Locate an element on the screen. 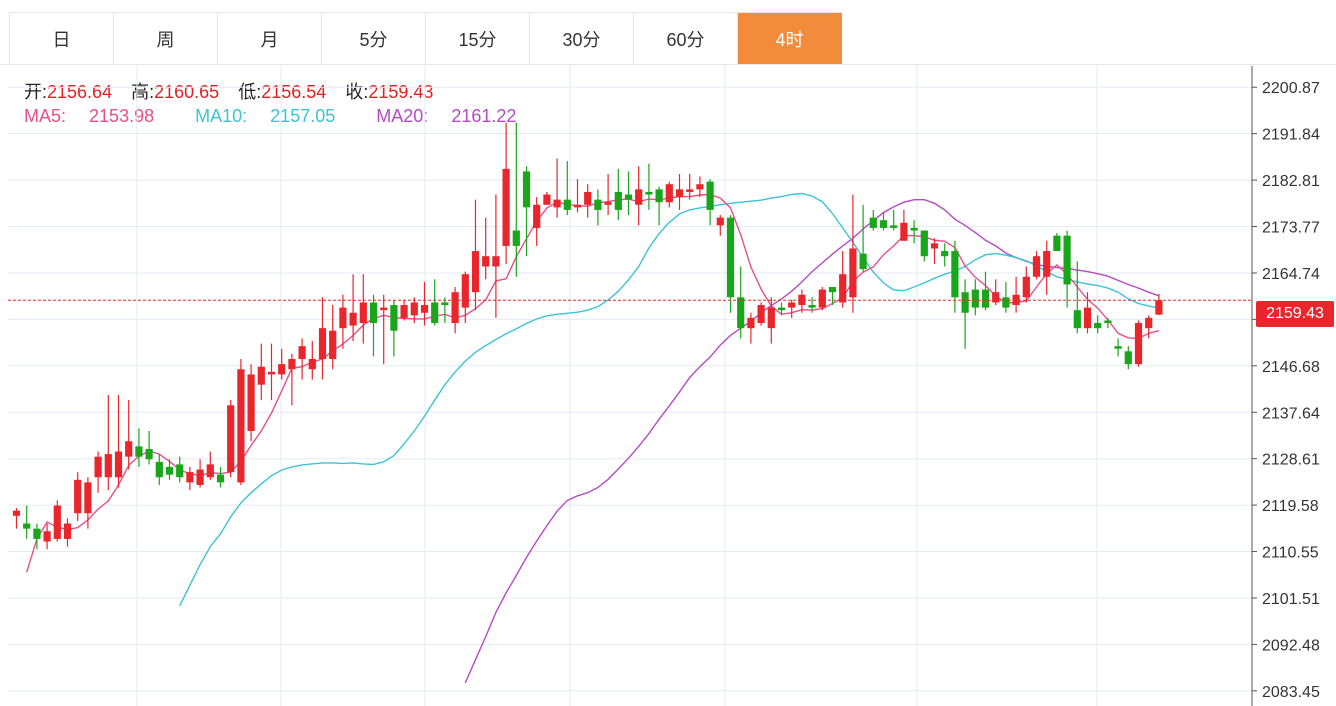 The image size is (1336, 706). last-price-label: 2159.43 is located at coordinates (1295, 314).